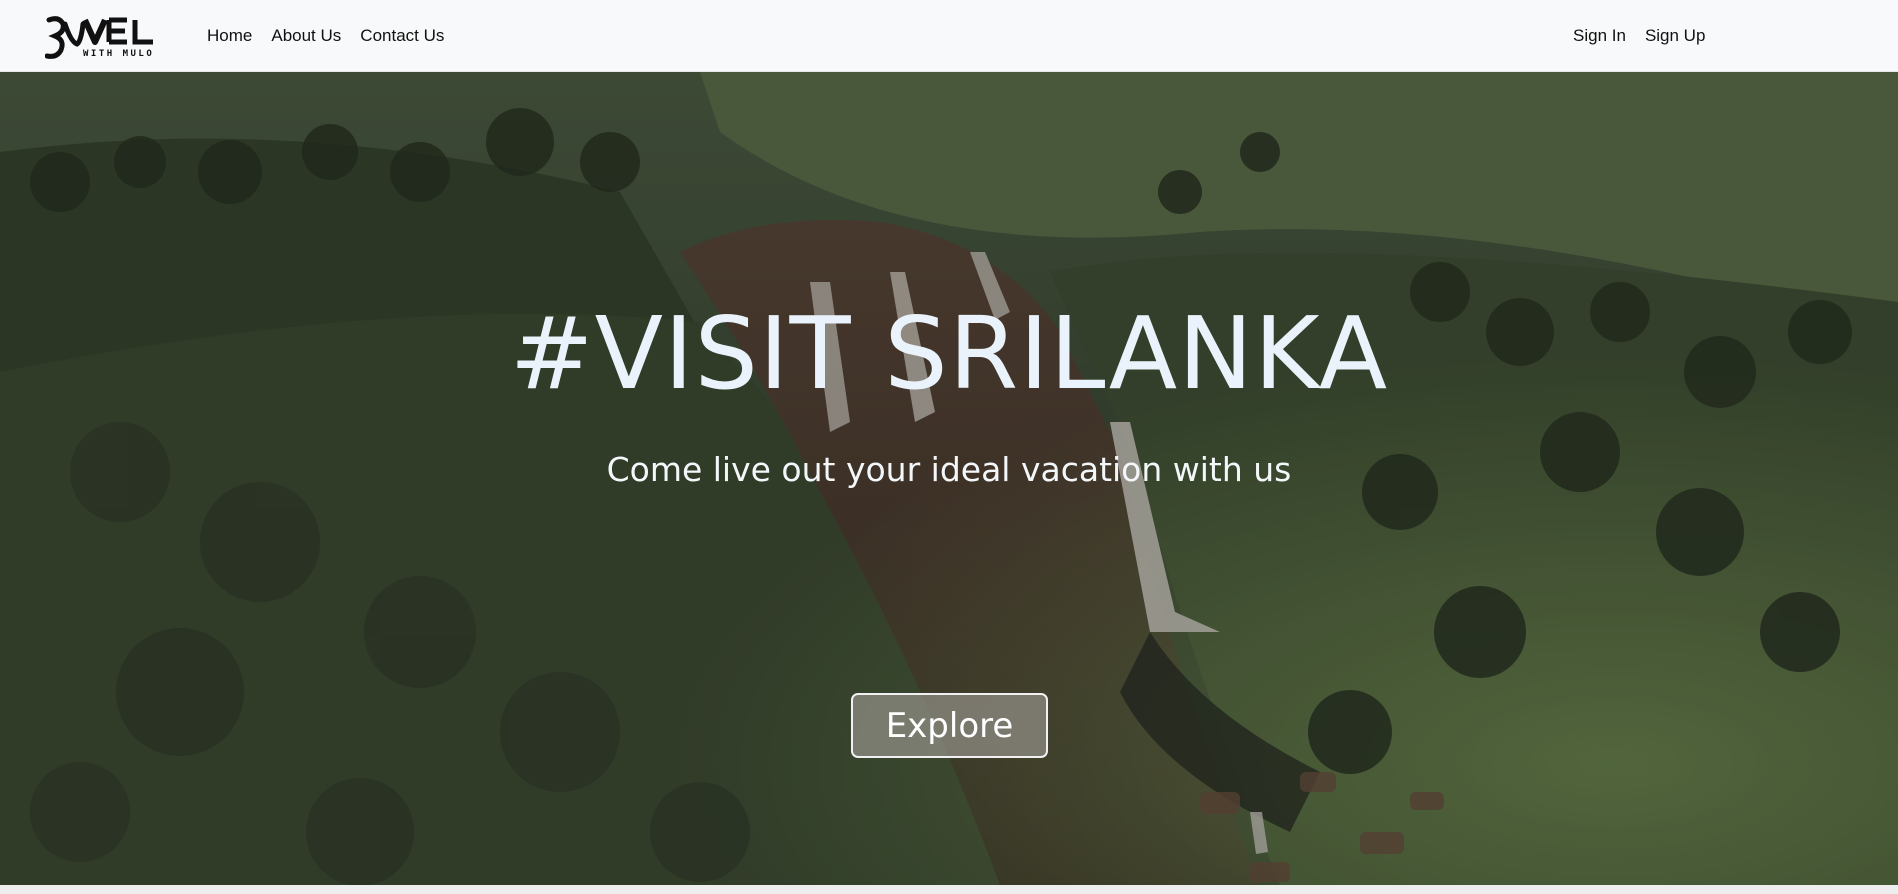 This screenshot has height=894, width=1898. I want to click on svg-text: WITH MULO, so click(118, 54).